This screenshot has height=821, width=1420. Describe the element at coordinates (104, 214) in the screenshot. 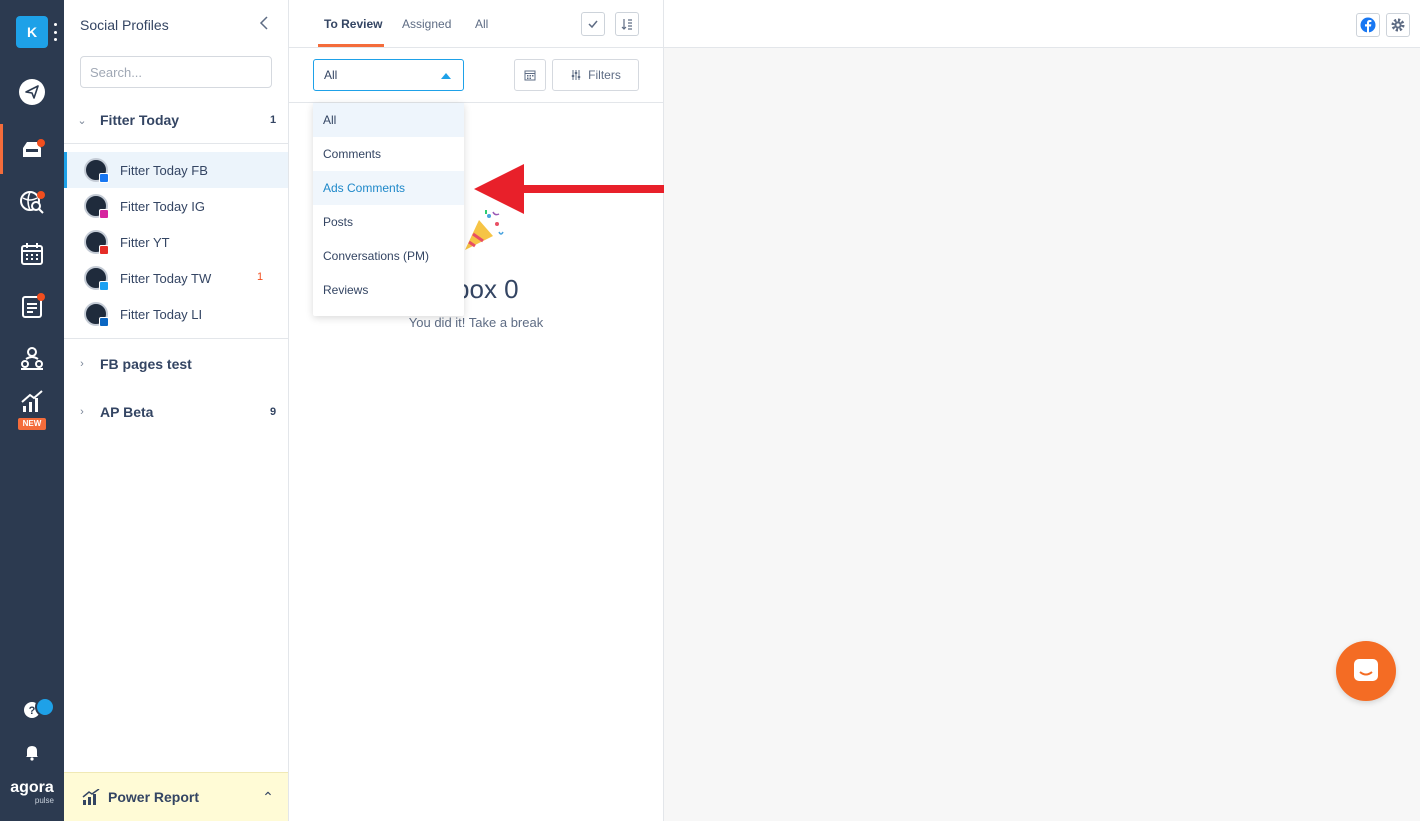

I see `instagram-icon` at that location.